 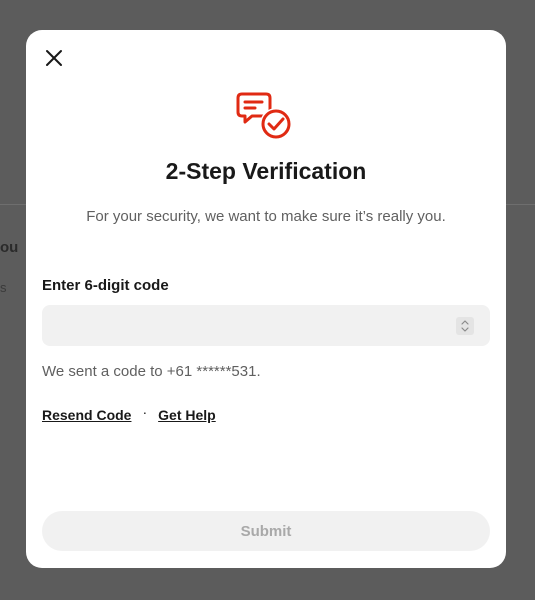 What do you see at coordinates (266, 325) in the screenshot?
I see `verification-code-input` at bounding box center [266, 325].